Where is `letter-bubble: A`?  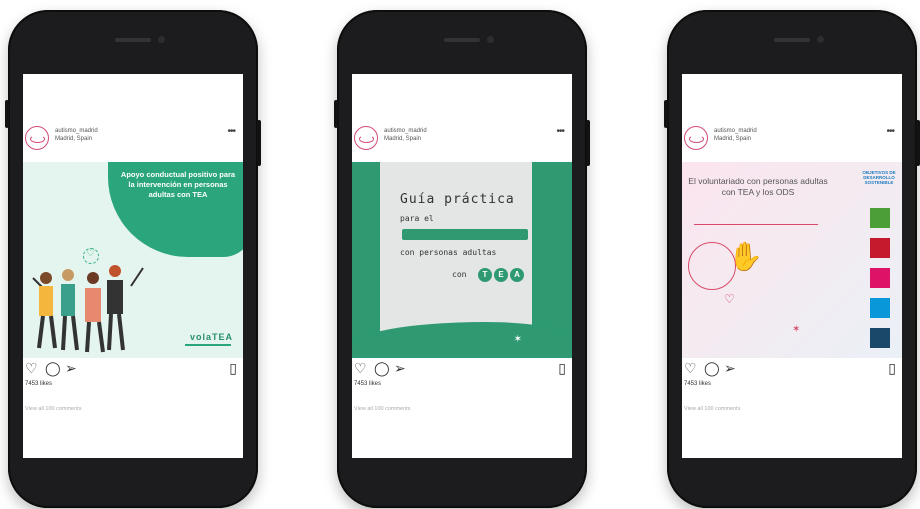 letter-bubble: A is located at coordinates (517, 275).